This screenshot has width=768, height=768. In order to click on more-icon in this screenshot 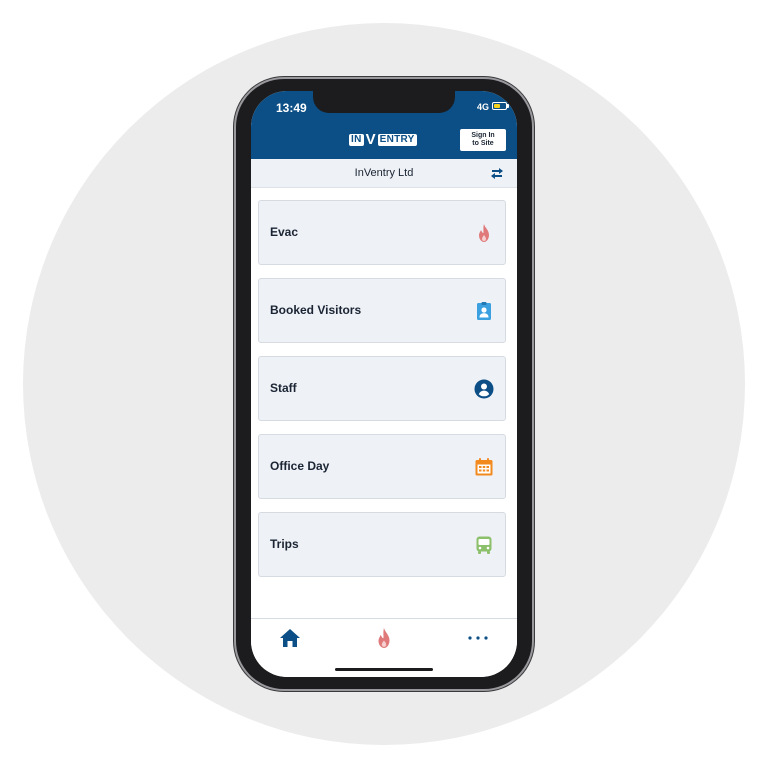, I will do `click(478, 638)`.